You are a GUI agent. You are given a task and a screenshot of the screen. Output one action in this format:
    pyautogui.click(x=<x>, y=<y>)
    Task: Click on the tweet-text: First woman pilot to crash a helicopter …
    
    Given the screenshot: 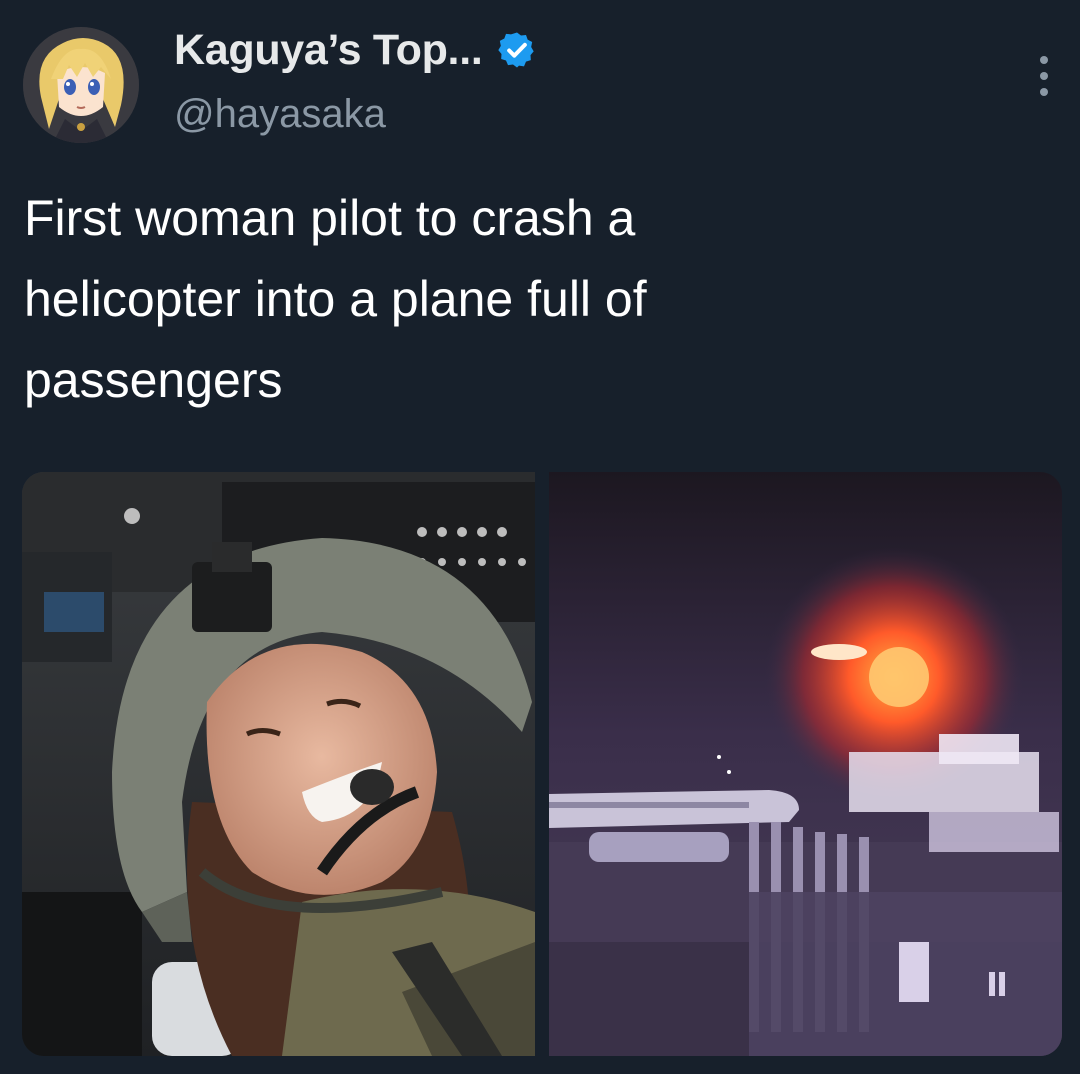 What is the action you would take?
    pyautogui.click(x=335, y=299)
    